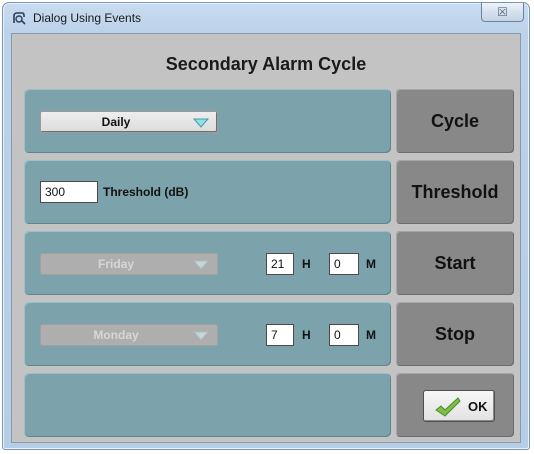 The width and height of the screenshot is (534, 454). I want to click on close-button: ☒, so click(502, 12).